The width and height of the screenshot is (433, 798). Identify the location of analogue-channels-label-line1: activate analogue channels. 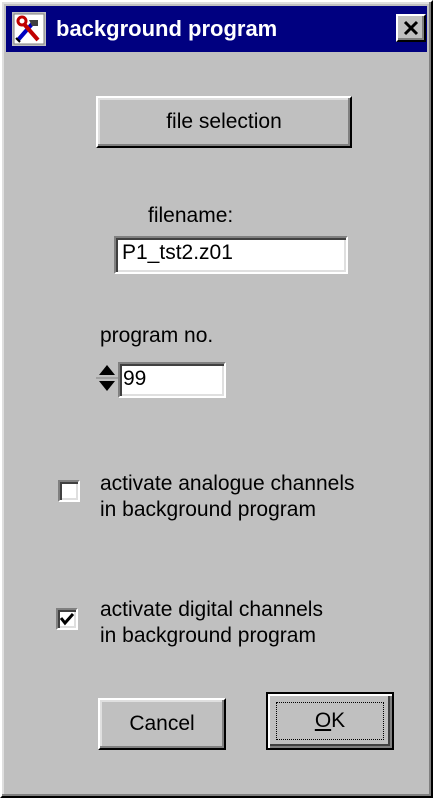
(227, 483).